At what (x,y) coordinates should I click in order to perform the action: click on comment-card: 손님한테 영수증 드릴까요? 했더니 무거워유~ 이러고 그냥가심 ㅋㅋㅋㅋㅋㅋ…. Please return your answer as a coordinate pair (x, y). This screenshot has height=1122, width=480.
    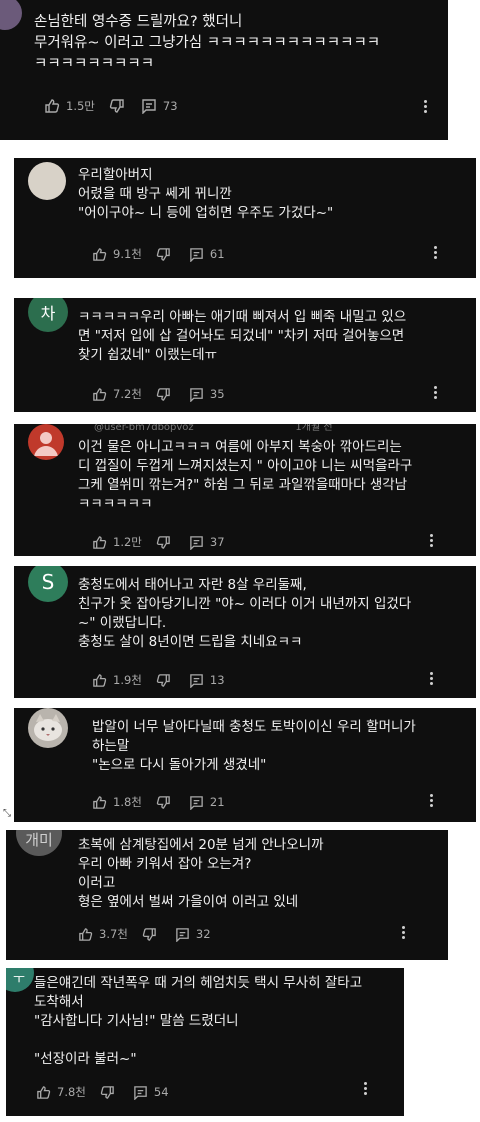
    Looking at the image, I should click on (224, 70).